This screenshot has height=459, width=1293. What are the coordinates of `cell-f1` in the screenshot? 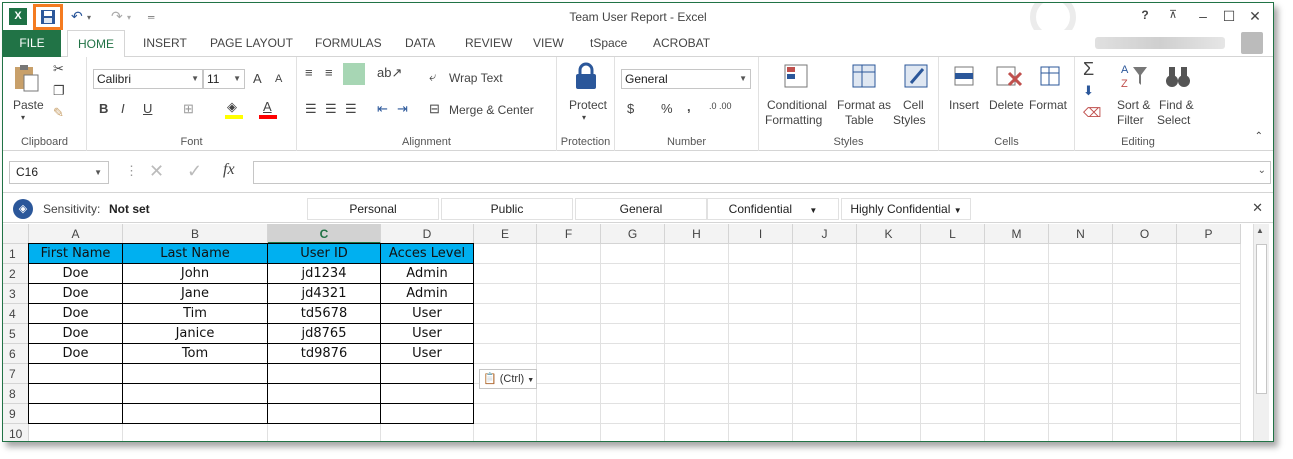 It's located at (569, 254).